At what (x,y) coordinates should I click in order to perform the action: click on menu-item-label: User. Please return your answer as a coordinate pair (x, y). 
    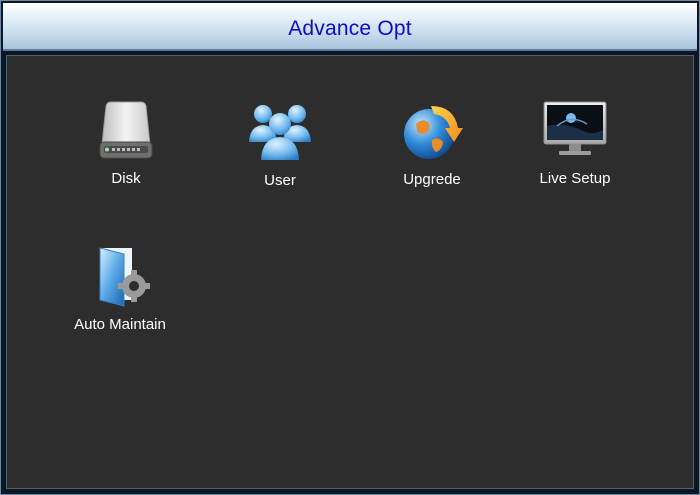
    Looking at the image, I should click on (280, 180).